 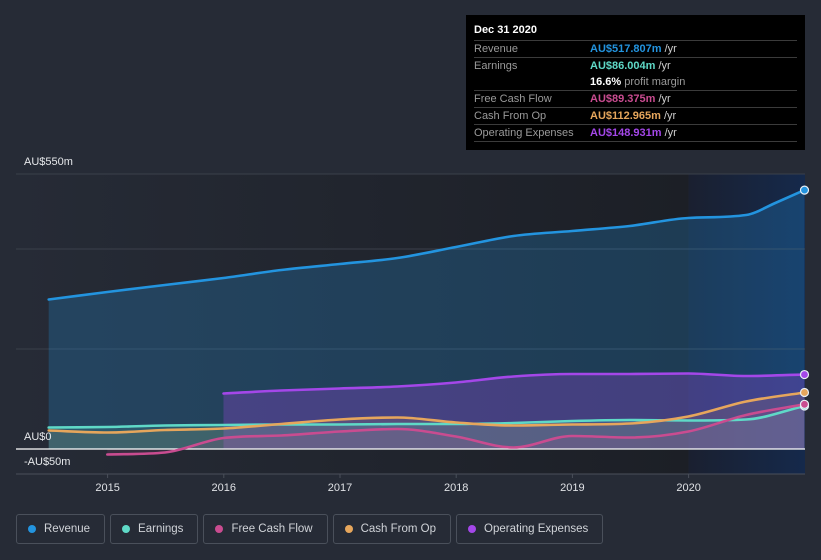 I want to click on tooltip-row-free-cash-flow: Free Cash Flow AU$89.375m /yr, so click(x=635, y=99).